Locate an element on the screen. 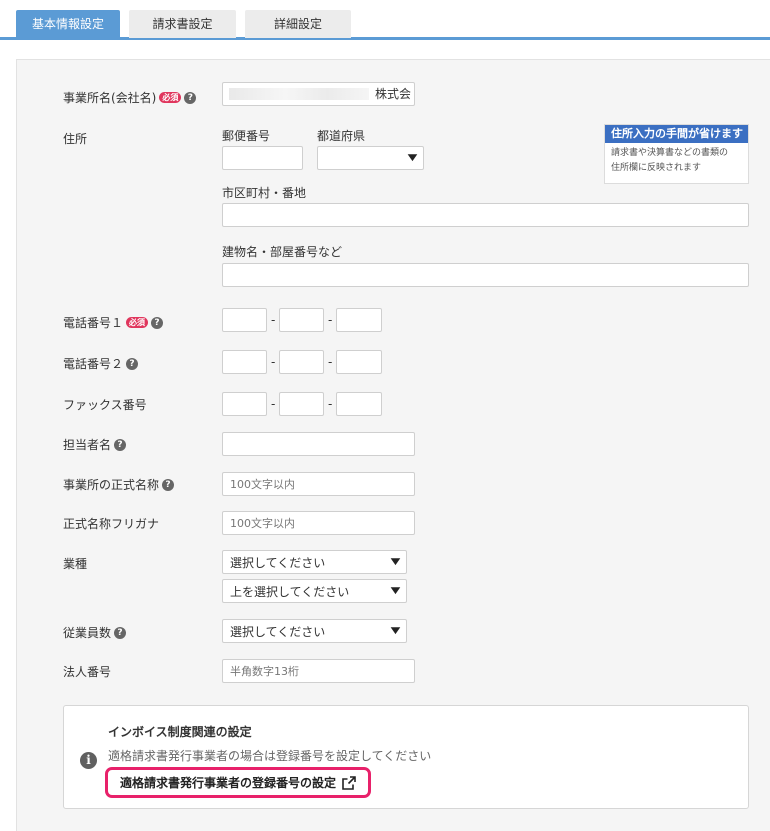 The height and width of the screenshot is (831, 770). tab-basic-info: 基本情報設定 is located at coordinates (68, 24).